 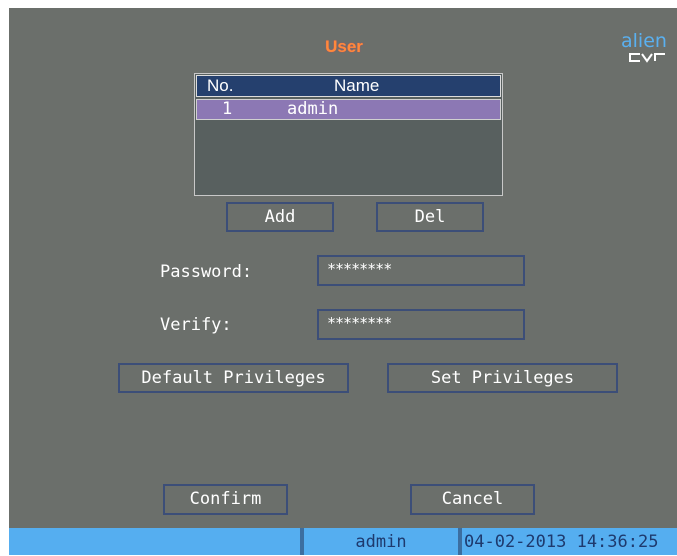 I want to click on brand-logo: alien, so click(x=649, y=47).